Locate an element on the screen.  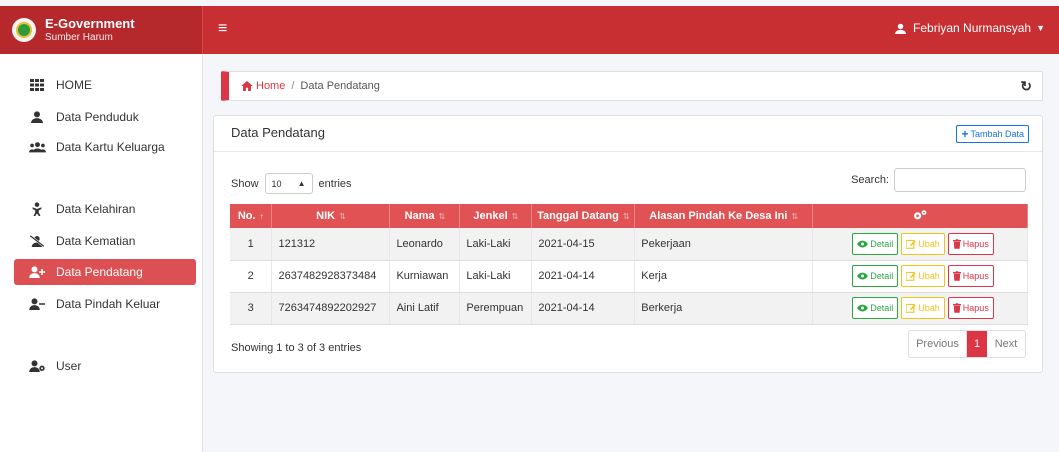
search-control: Search: is located at coordinates (938, 180).